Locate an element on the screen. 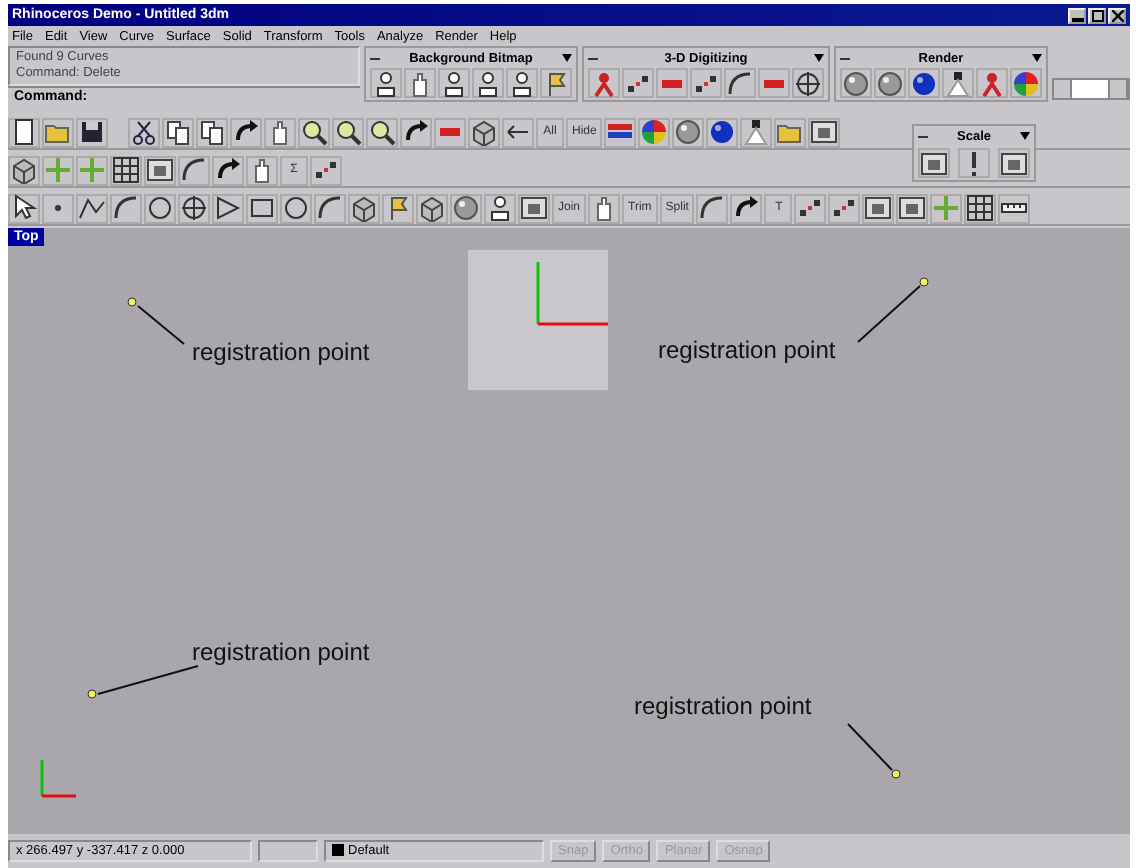 The image size is (1136, 868). sheets-icon is located at coordinates (178, 132).